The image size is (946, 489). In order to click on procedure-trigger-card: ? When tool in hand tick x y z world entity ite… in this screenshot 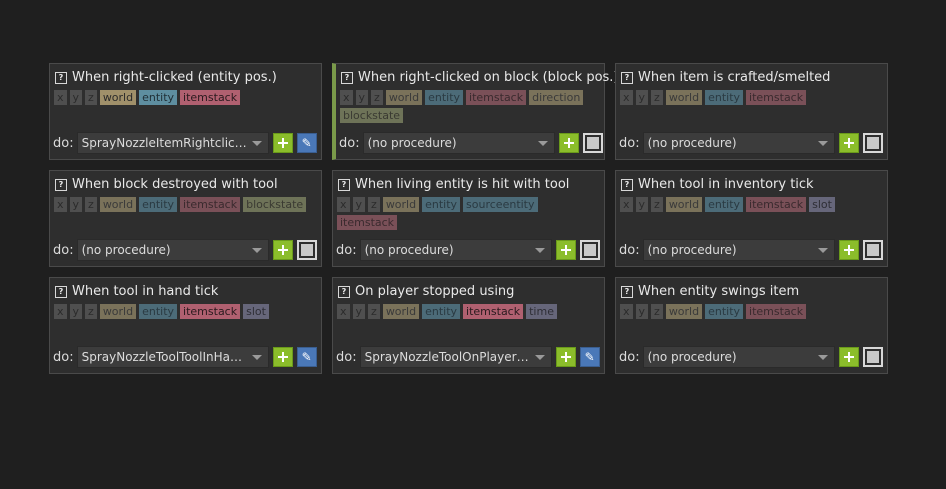, I will do `click(185, 325)`.